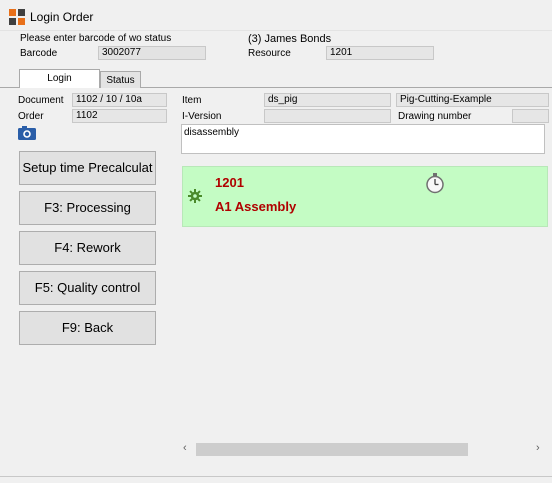  What do you see at coordinates (192, 100) in the screenshot?
I see `item-label: Item` at bounding box center [192, 100].